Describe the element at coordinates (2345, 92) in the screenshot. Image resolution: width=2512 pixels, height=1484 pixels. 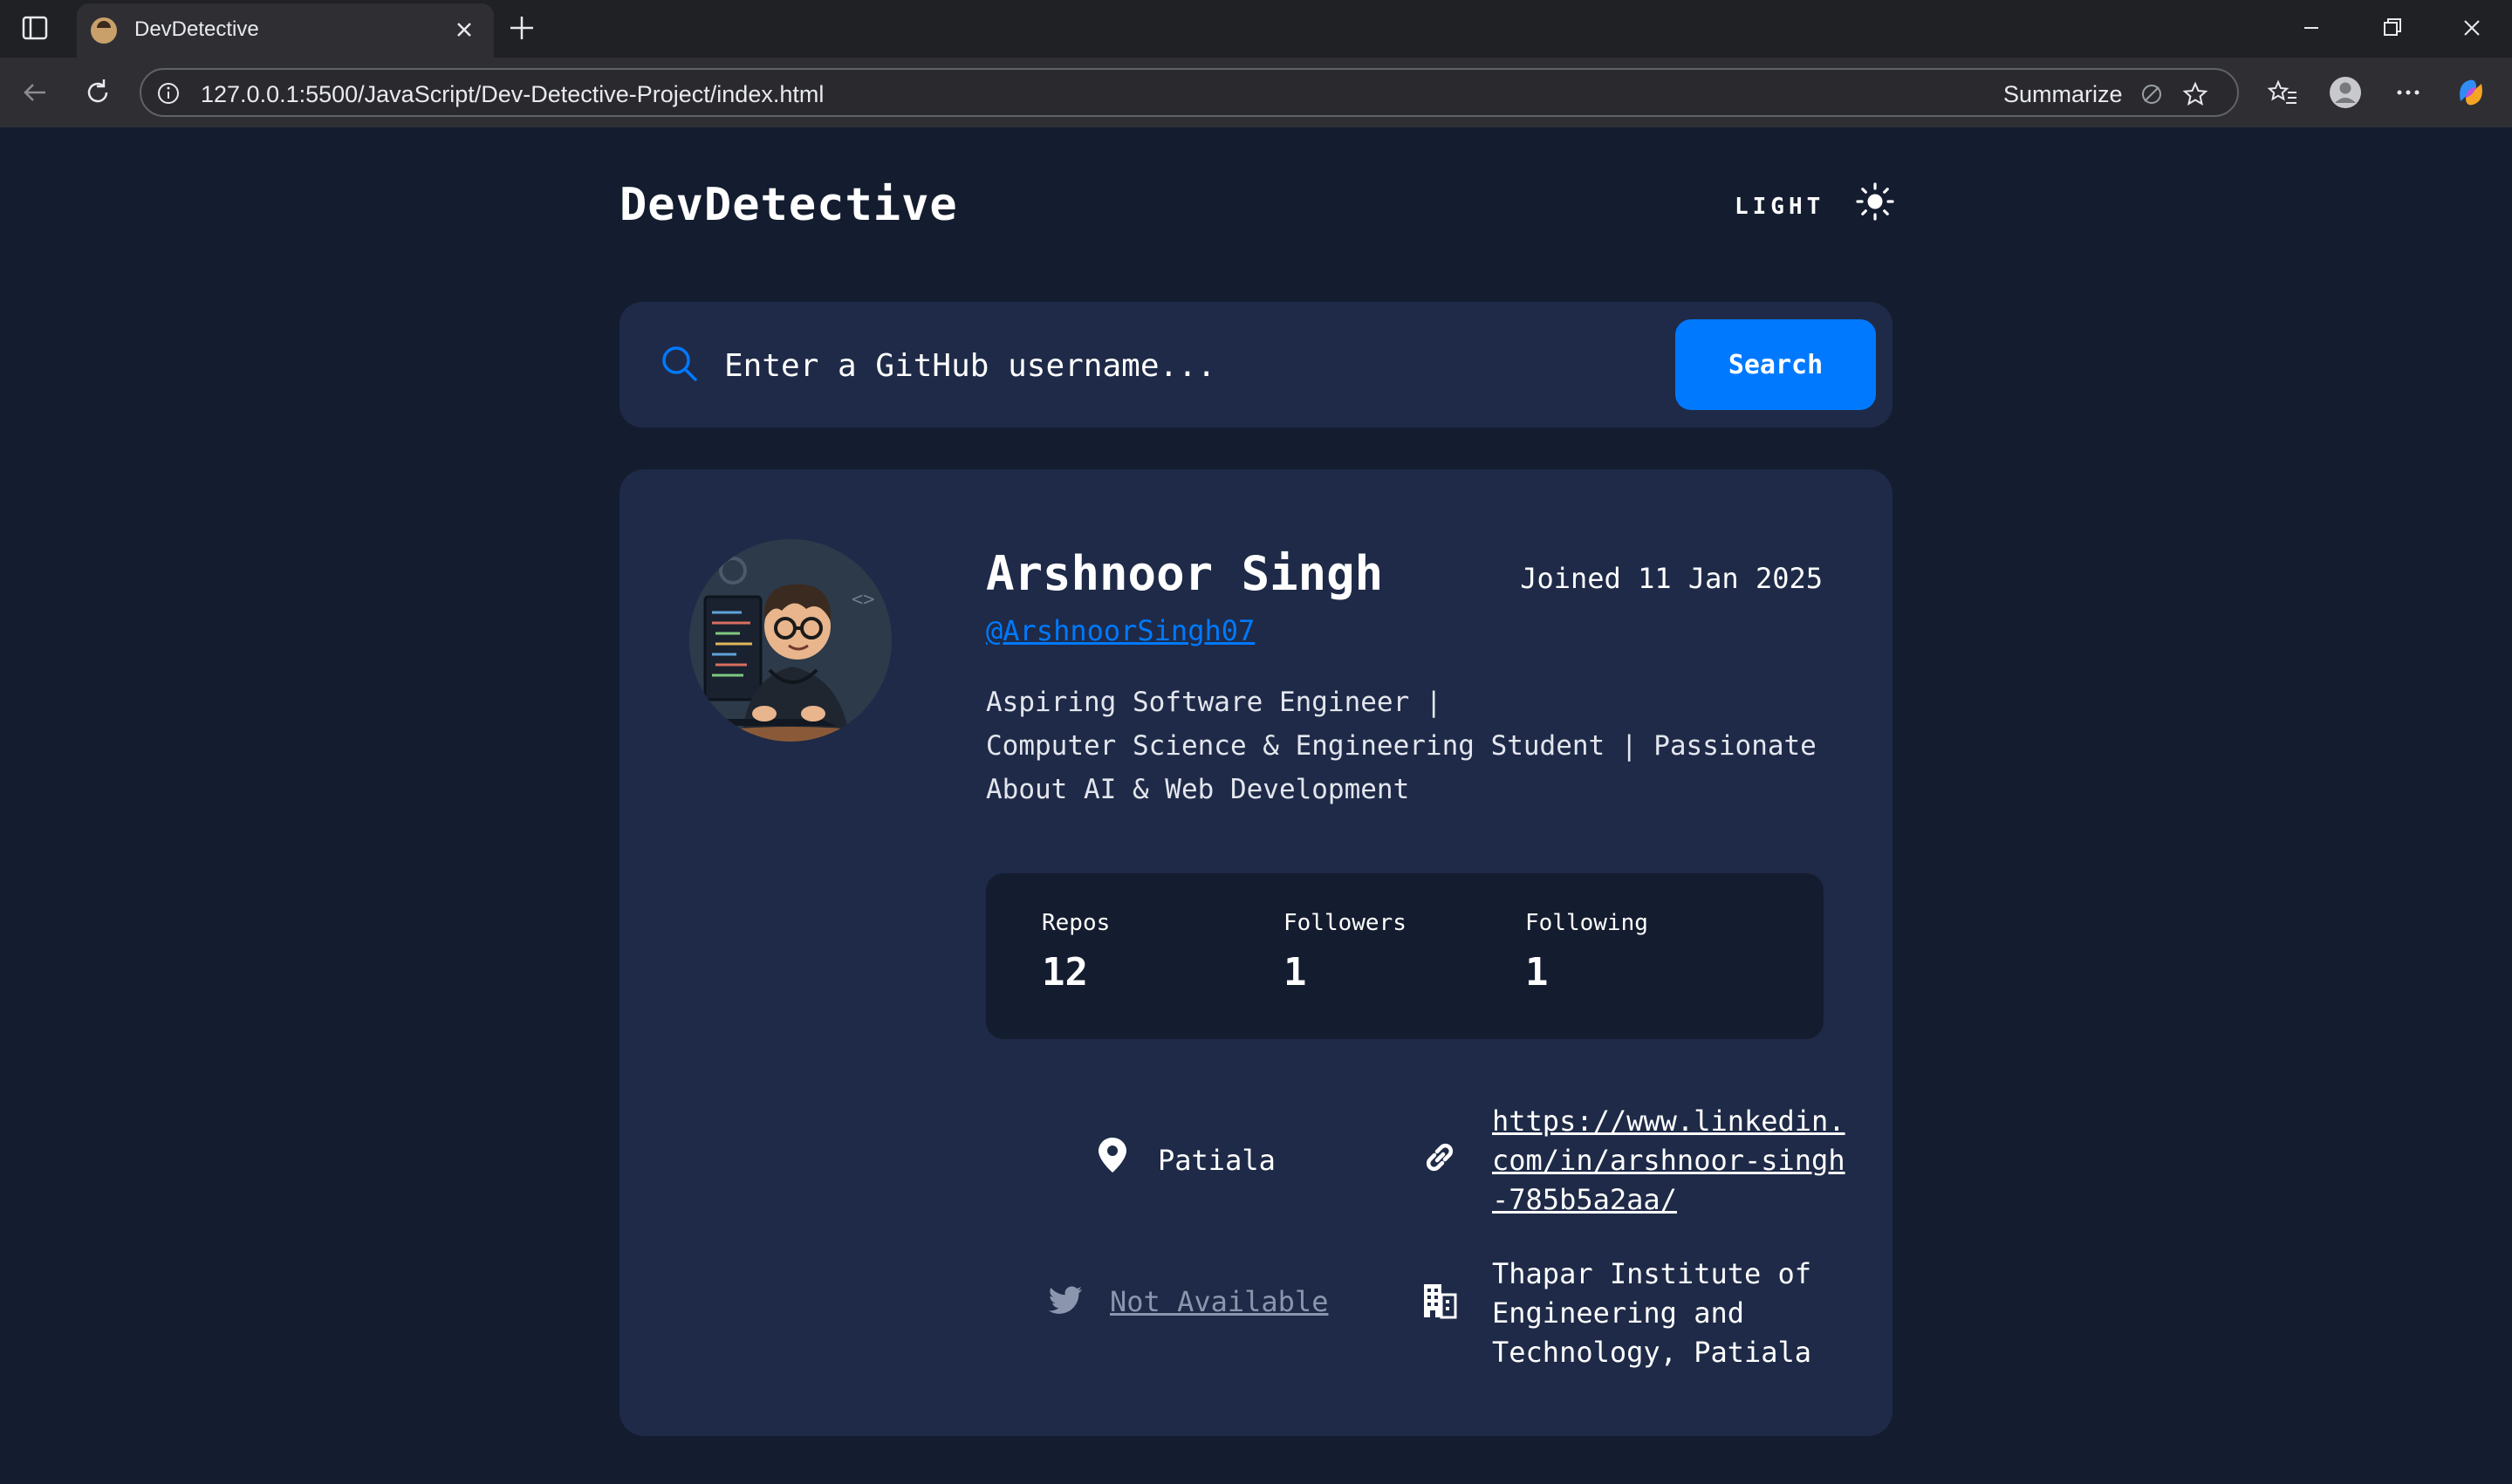
I see `profile-avatar-icon` at that location.